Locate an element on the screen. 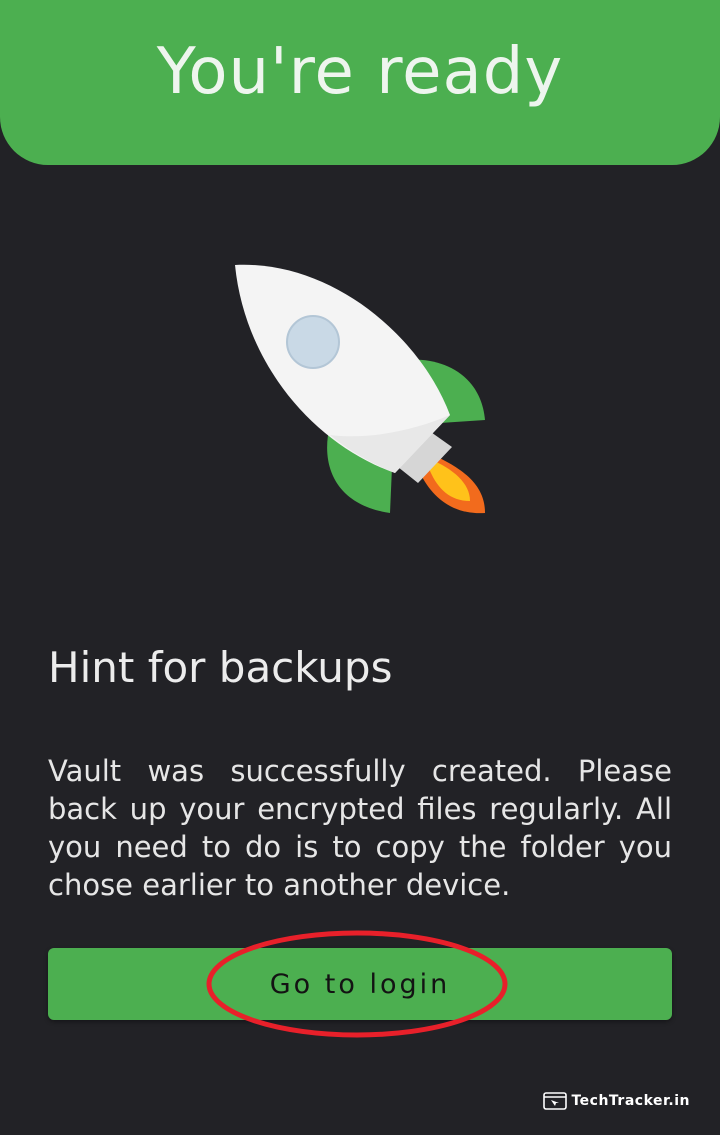 The image size is (720, 1135). header-banner: You're ready is located at coordinates (360, 82).